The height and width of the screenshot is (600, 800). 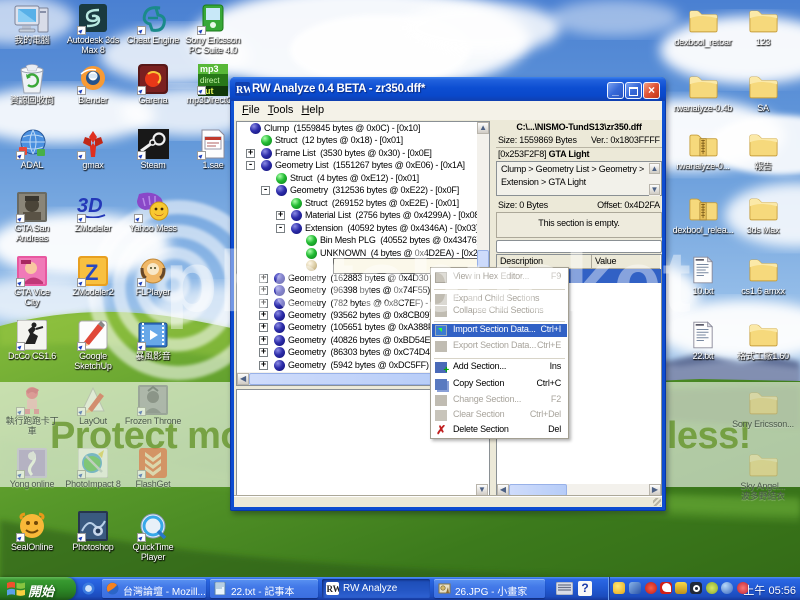 I want to click on svg-text: direct, so click(x=210, y=80).